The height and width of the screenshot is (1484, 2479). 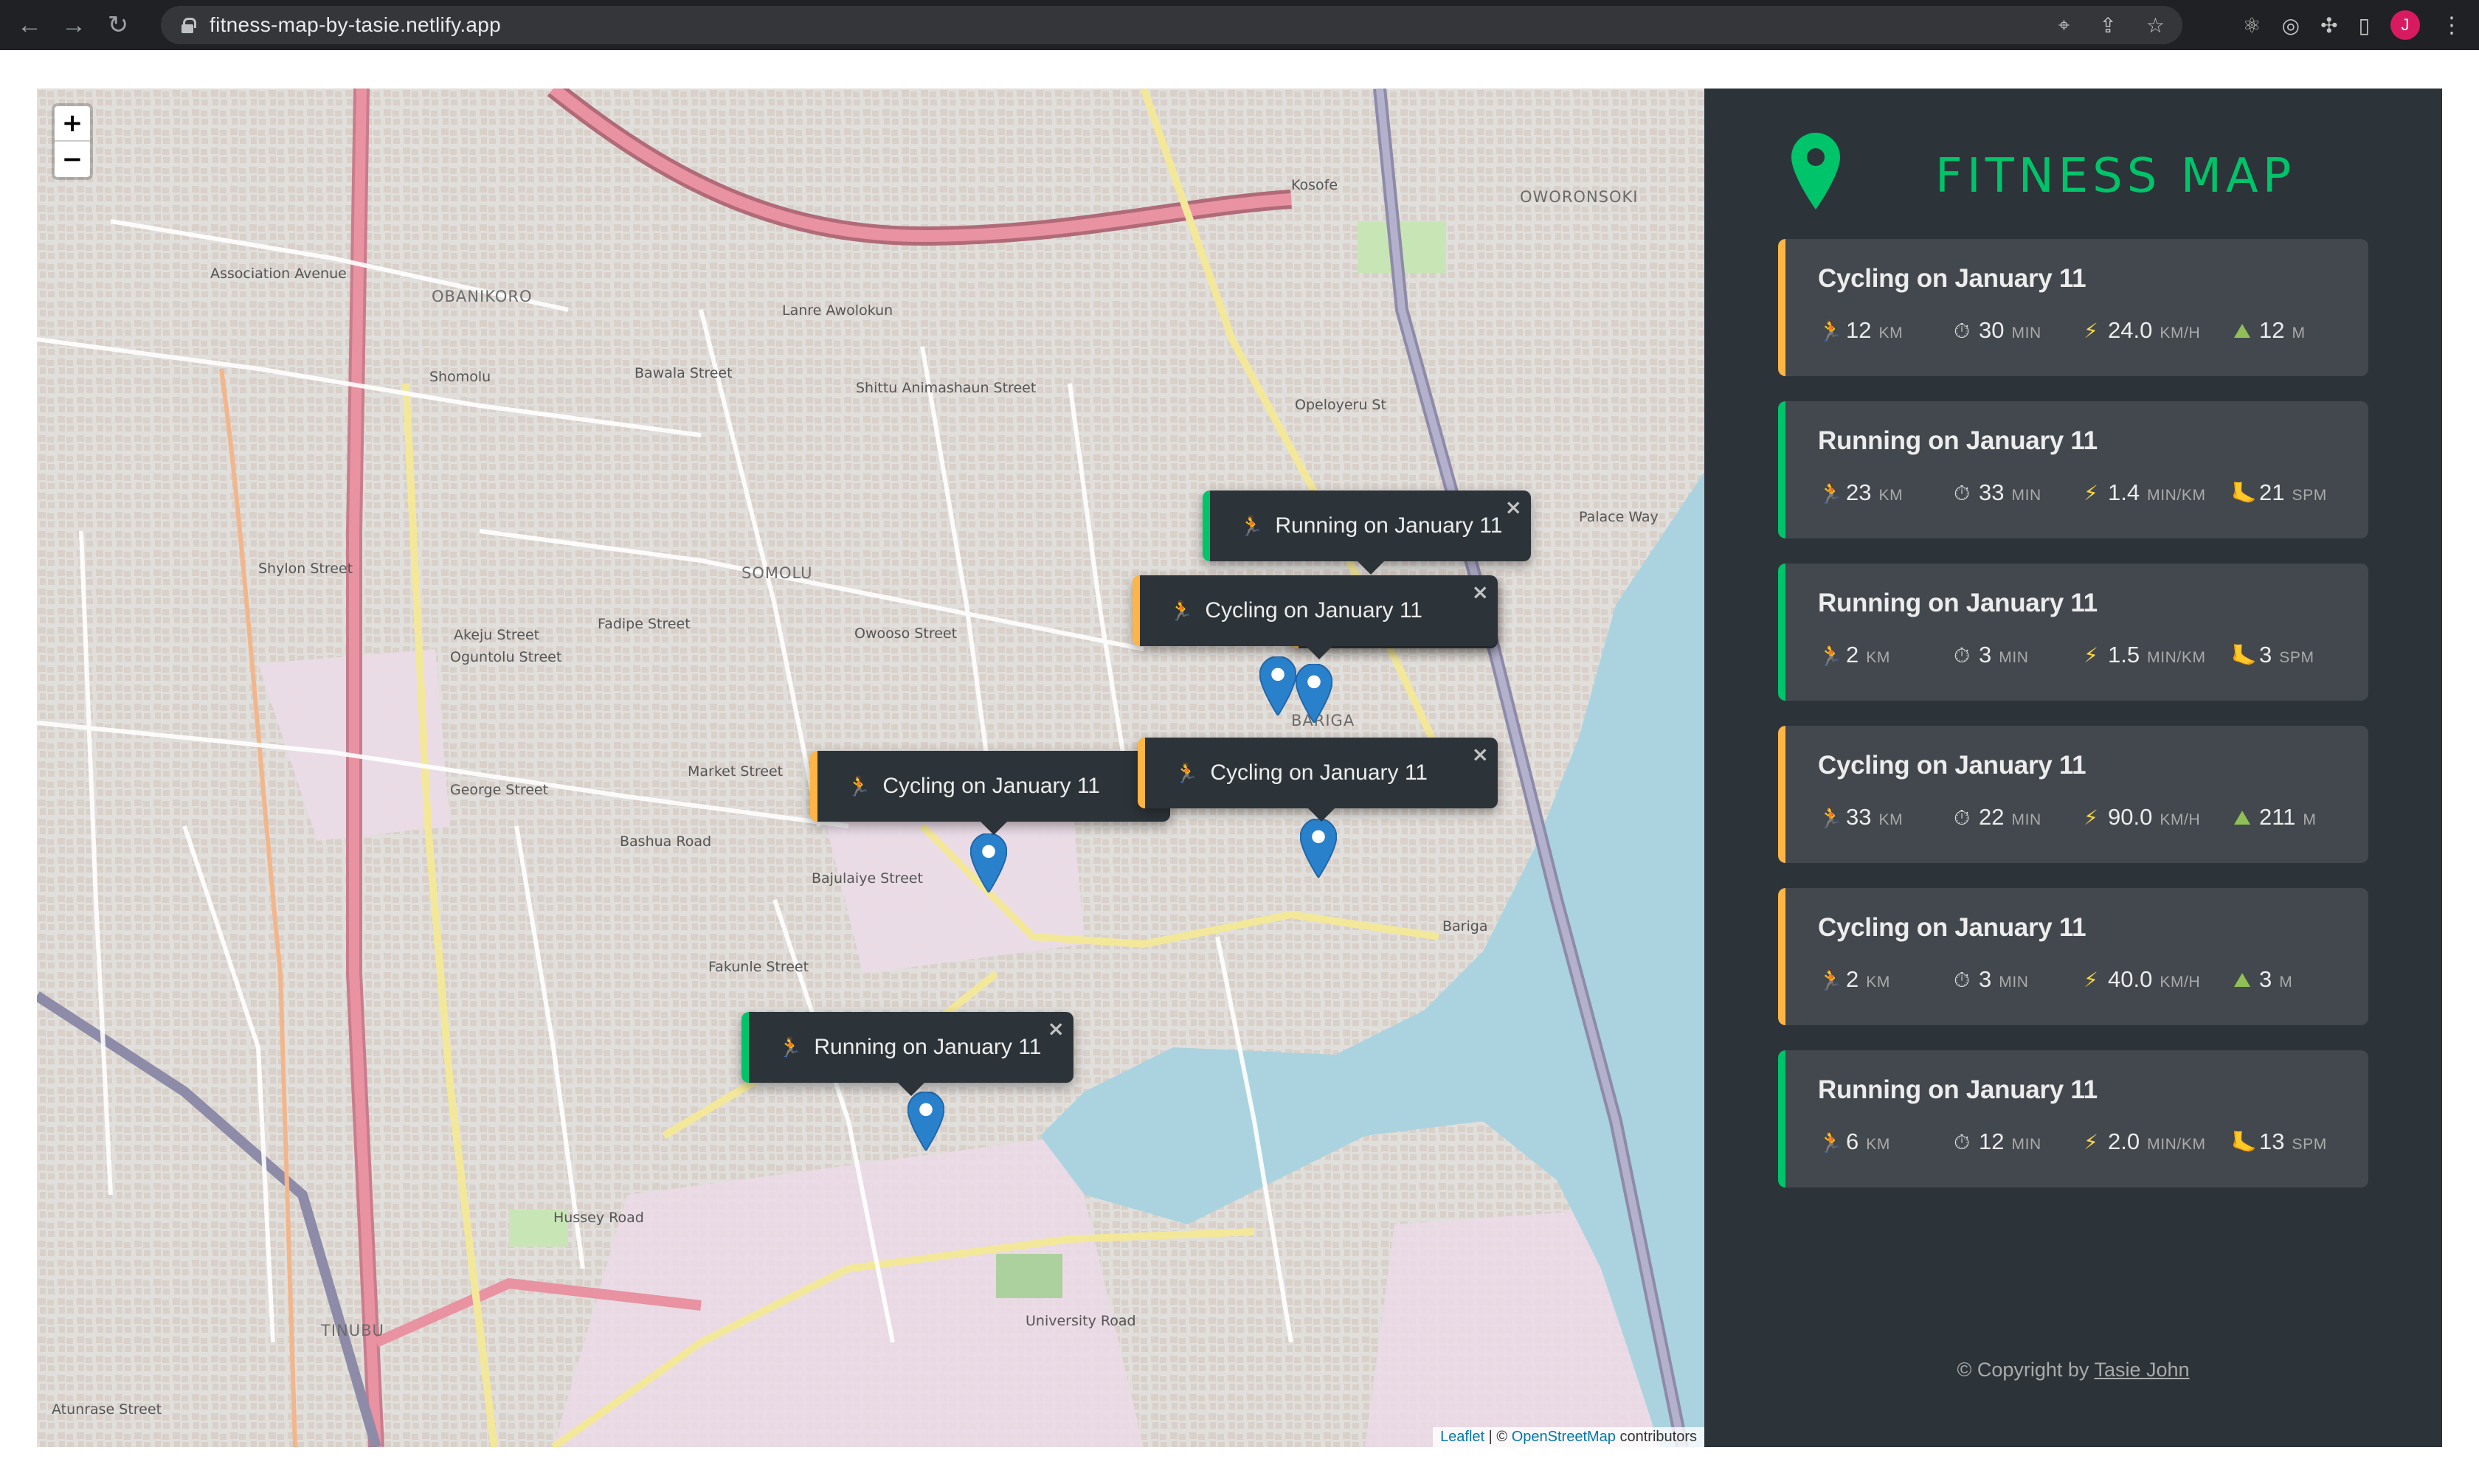 I want to click on reload-icon: ↻, so click(x=118, y=25).